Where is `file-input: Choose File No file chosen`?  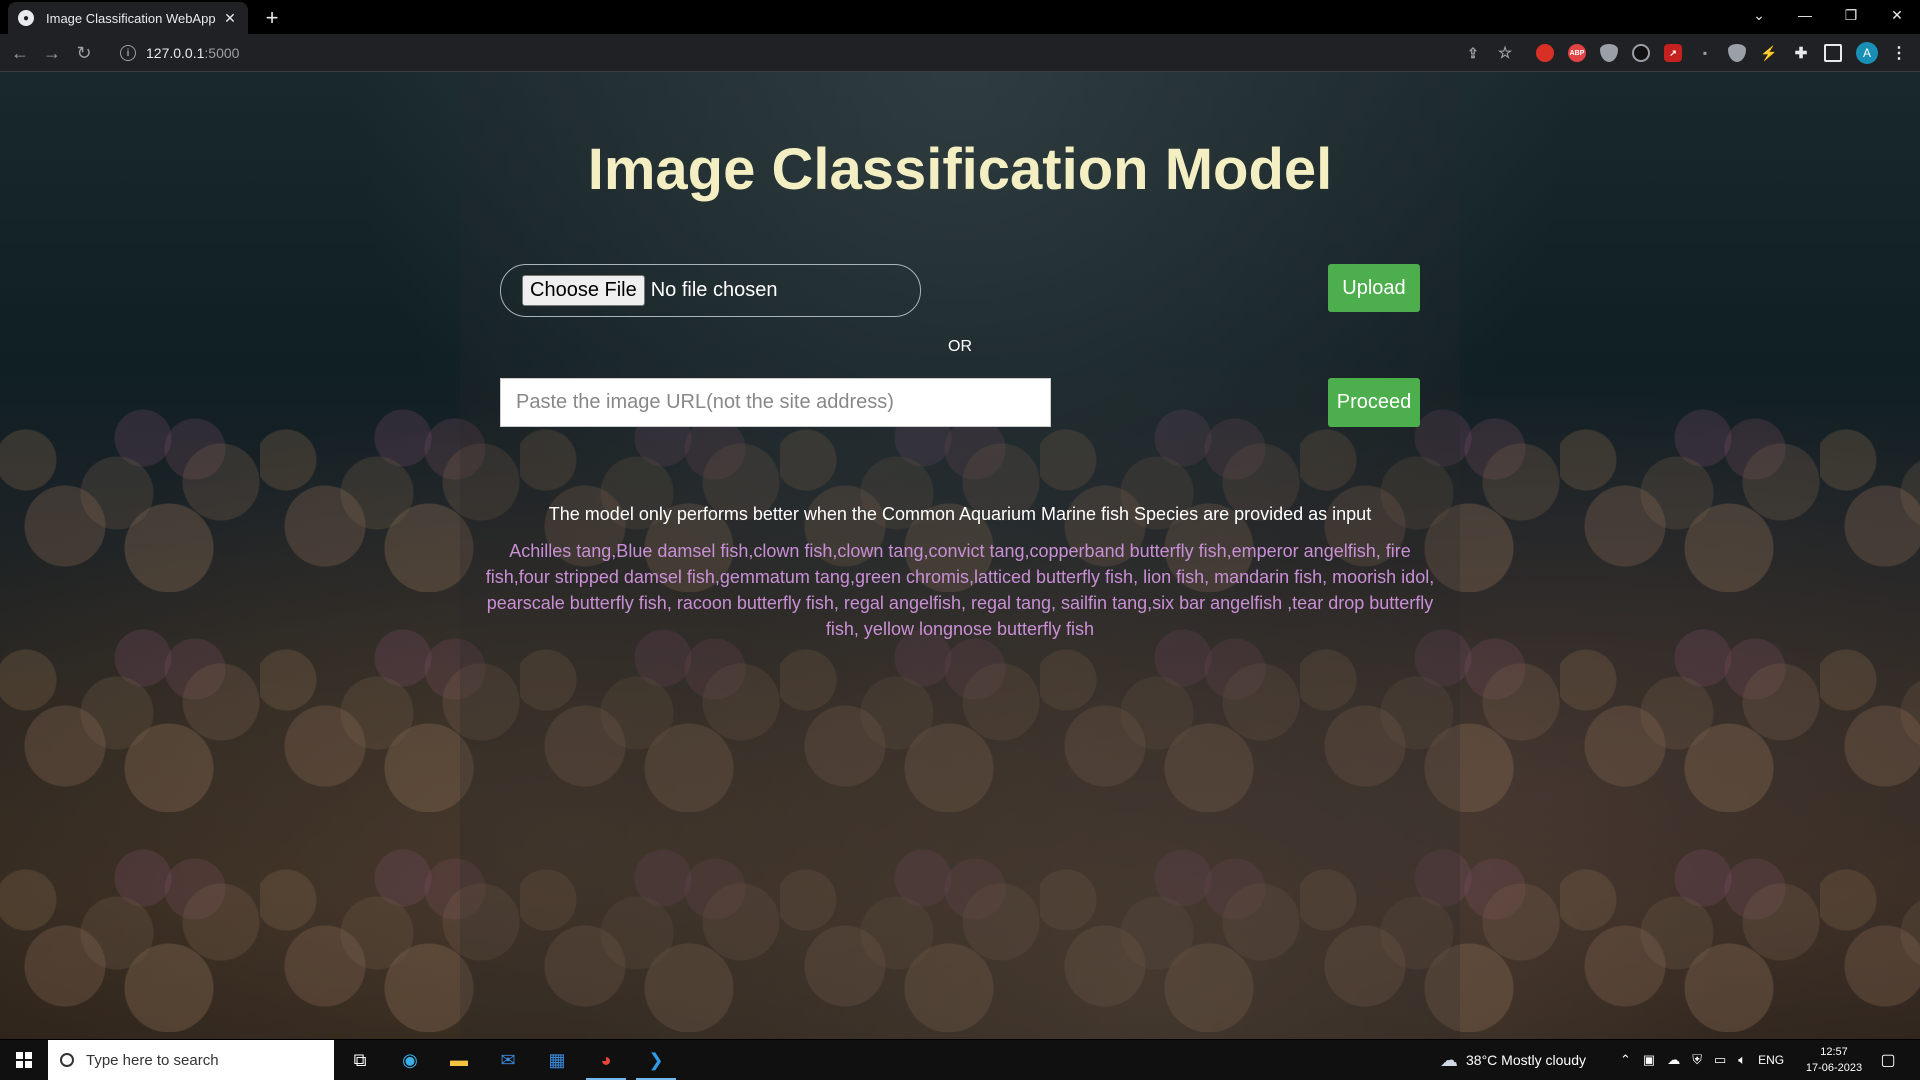 file-input: Choose File No file chosen is located at coordinates (710, 290).